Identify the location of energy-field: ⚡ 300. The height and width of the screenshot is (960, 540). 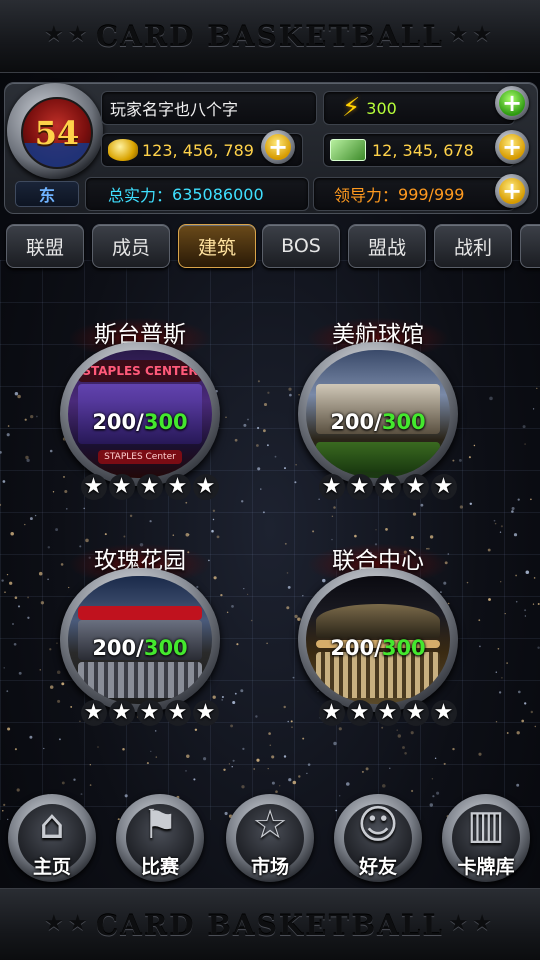
(419, 108).